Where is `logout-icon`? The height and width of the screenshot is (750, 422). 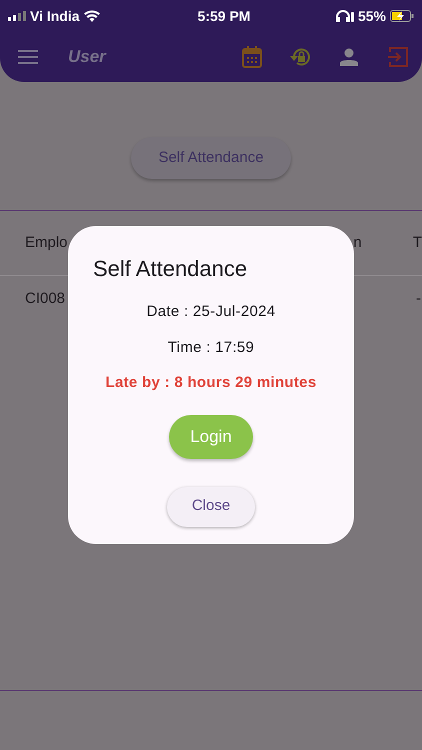
logout-icon is located at coordinates (398, 57).